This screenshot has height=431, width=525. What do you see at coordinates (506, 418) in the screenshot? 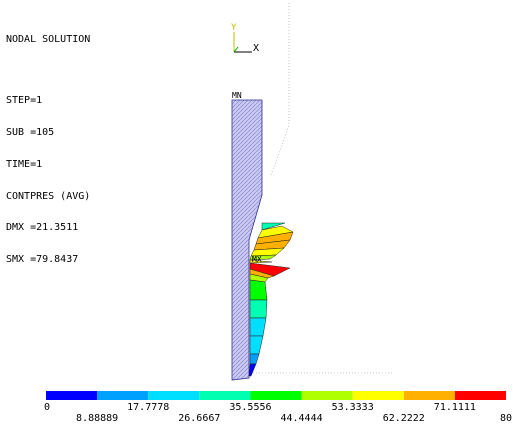
I see `legend-tick-label-lower: 80` at bounding box center [506, 418].